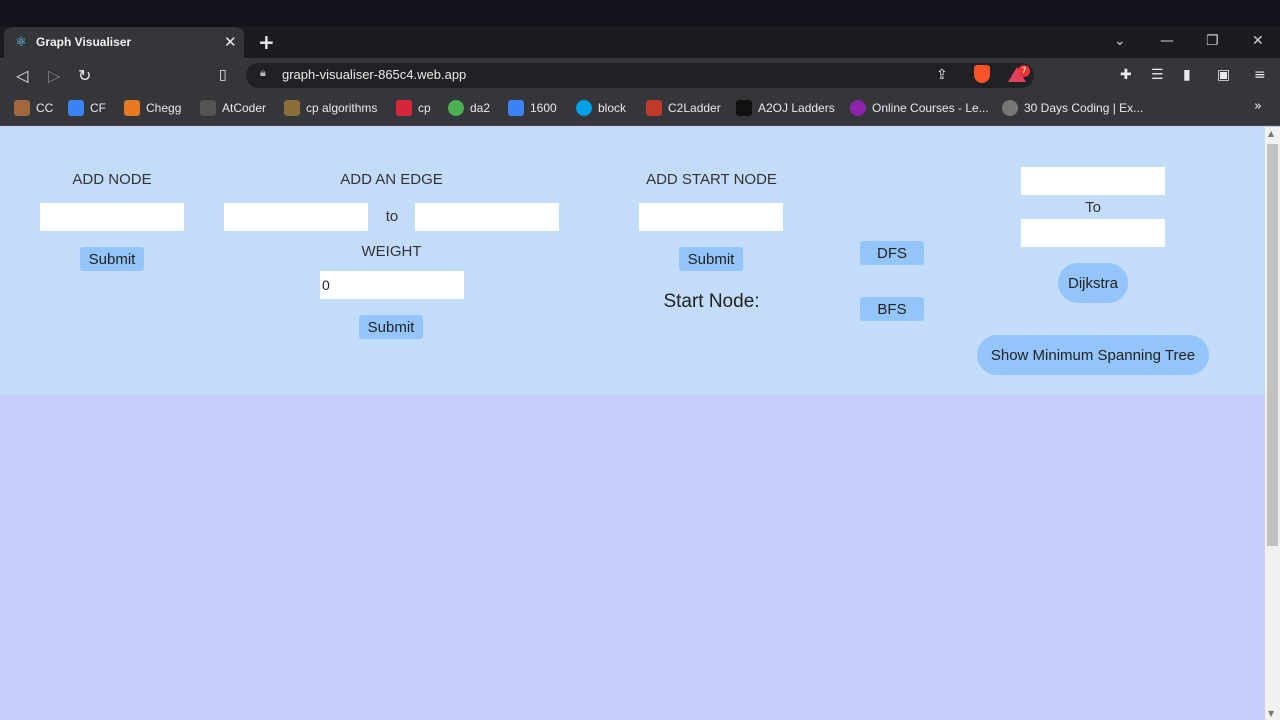 The image size is (1280, 720). Describe the element at coordinates (152, 108) in the screenshot. I see `bookmark-chegg: Chegg` at that location.